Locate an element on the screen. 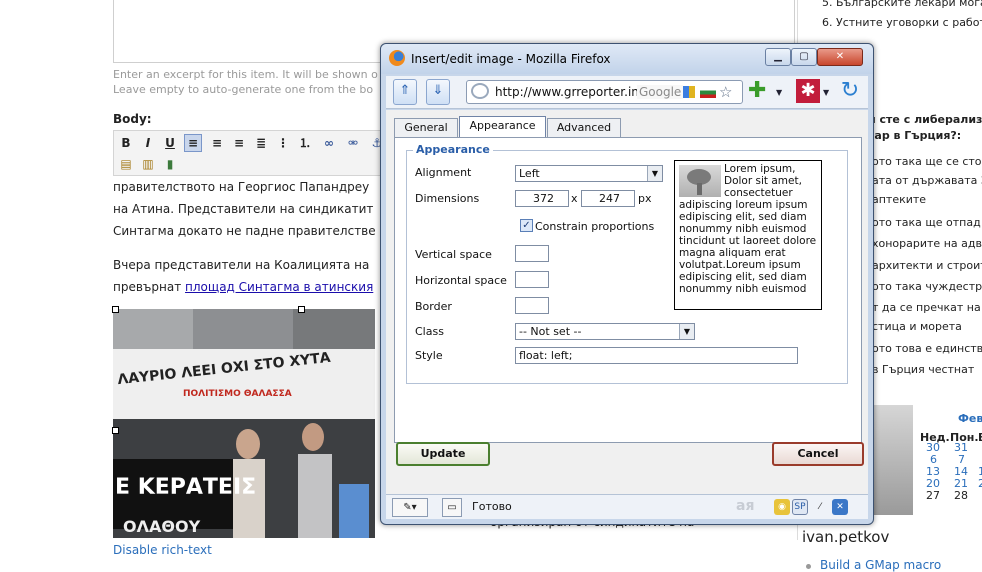  banner-text: ΟΛΑΘΟΥ is located at coordinates (162, 526).